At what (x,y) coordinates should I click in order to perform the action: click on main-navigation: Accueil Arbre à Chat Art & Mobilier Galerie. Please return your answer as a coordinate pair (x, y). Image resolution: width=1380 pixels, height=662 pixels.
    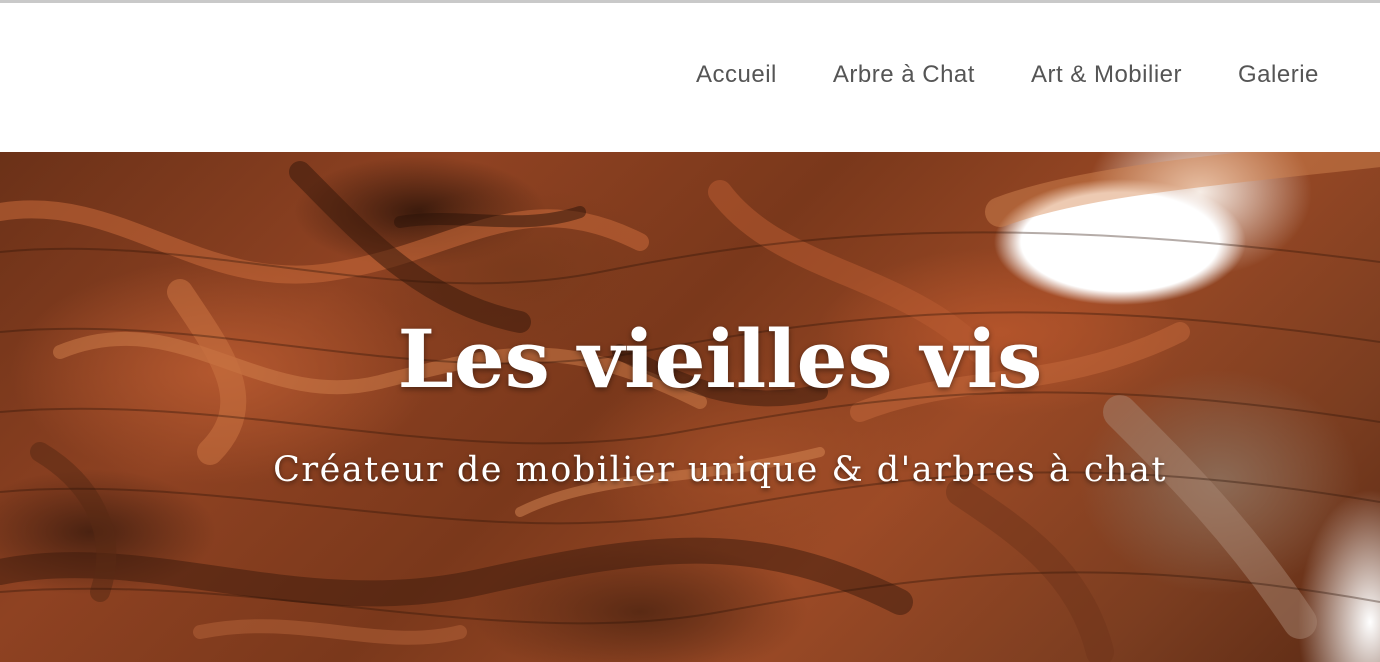
    Looking at the image, I should click on (1035, 75).